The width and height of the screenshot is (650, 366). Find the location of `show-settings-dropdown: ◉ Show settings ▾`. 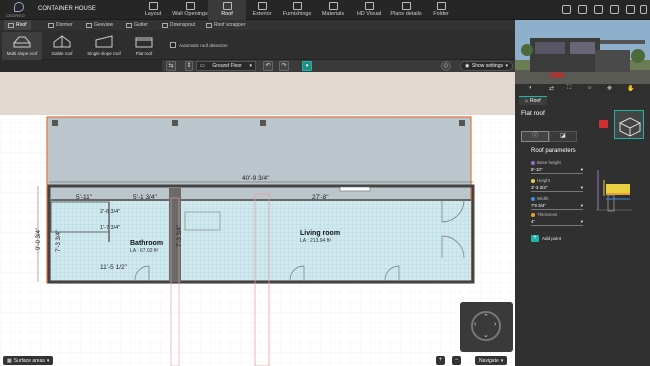

show-settings-dropdown: ◉ Show settings ▾ is located at coordinates (486, 66).